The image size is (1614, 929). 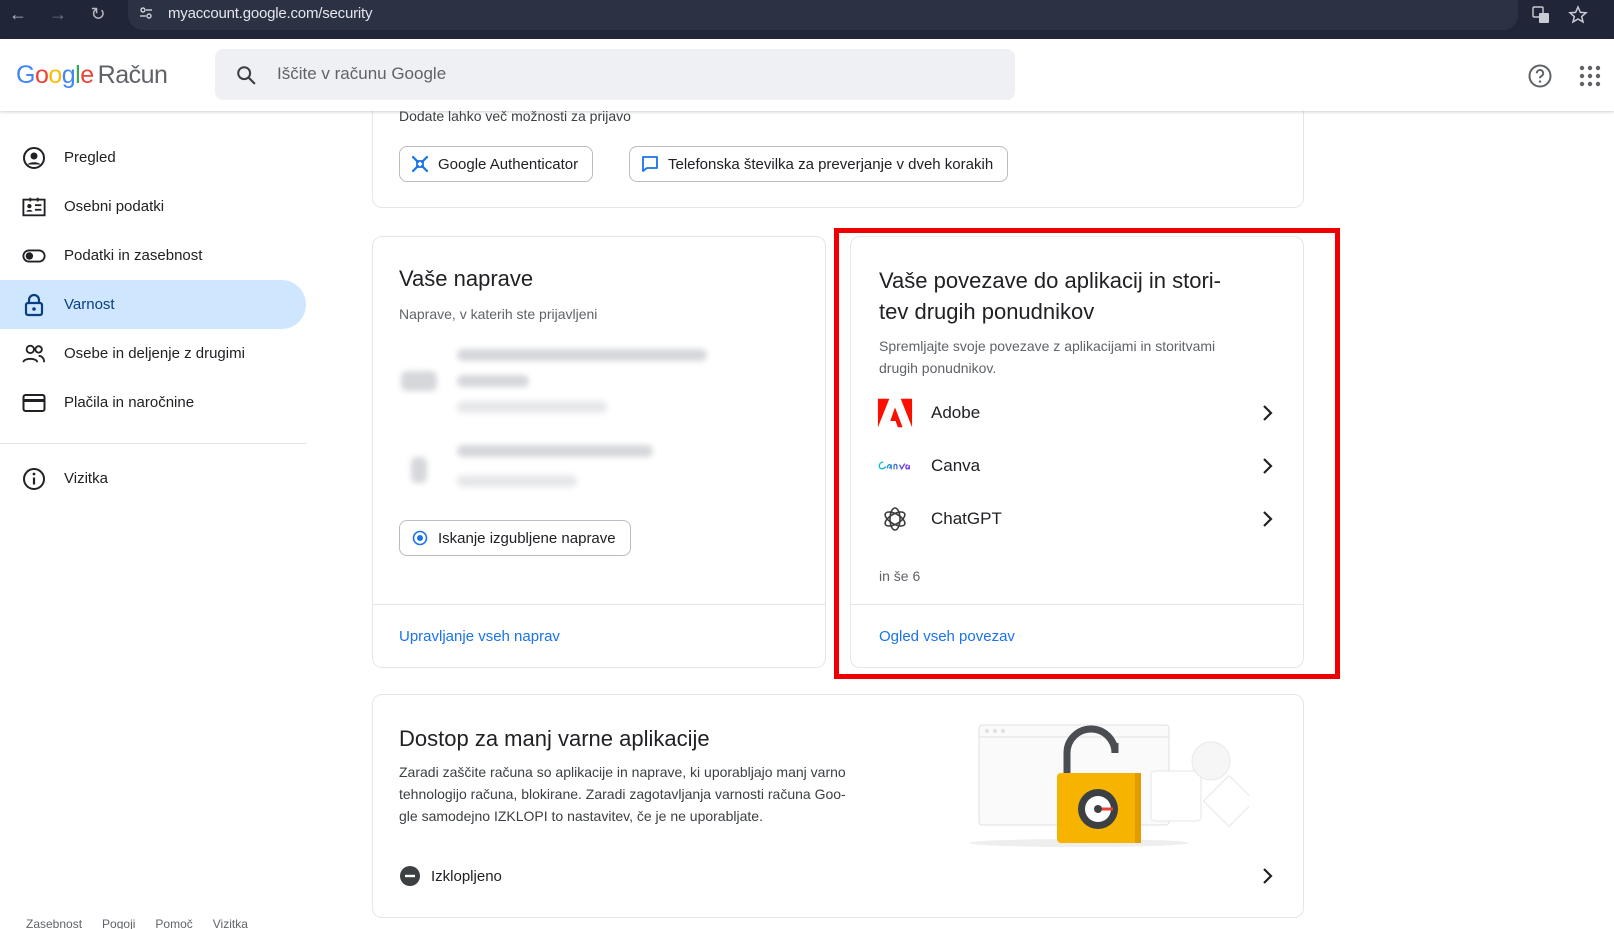 I want to click on help-icon, so click(x=1540, y=76).